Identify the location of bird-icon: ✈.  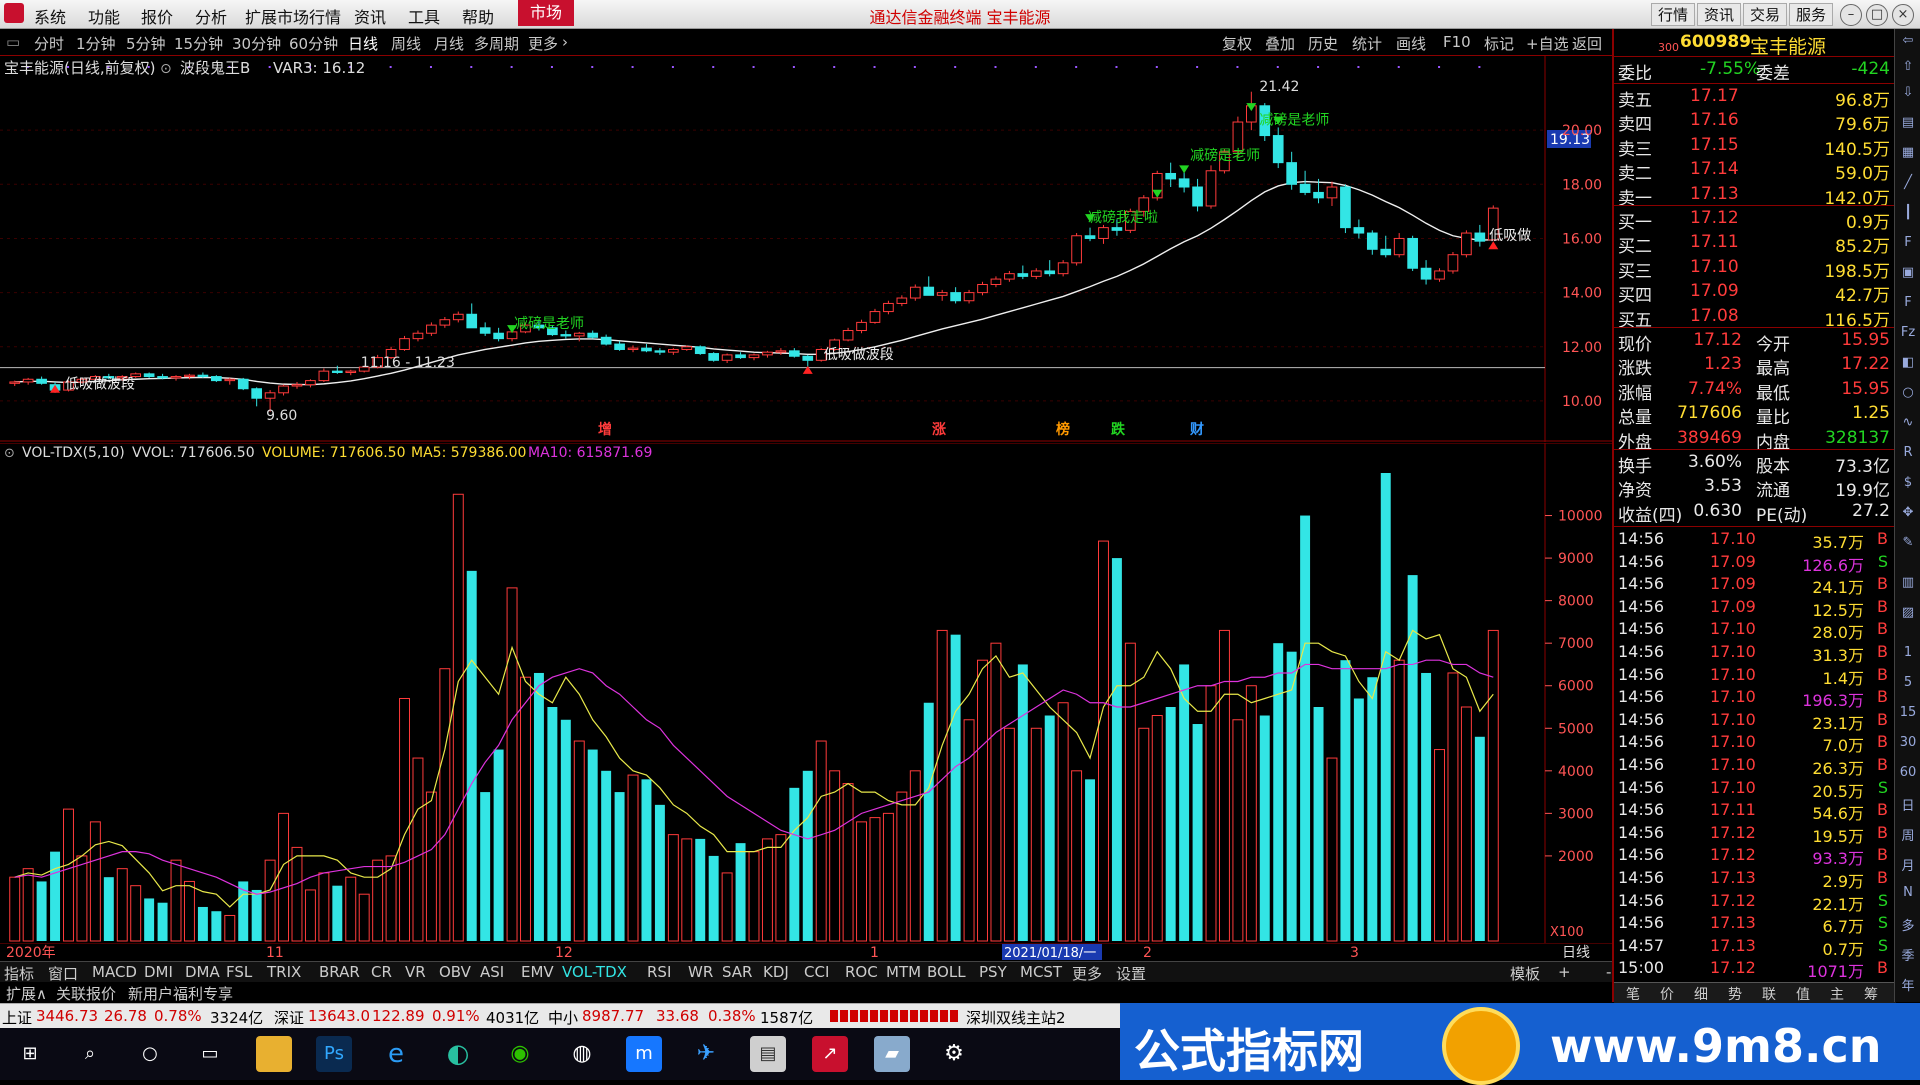
(706, 1054).